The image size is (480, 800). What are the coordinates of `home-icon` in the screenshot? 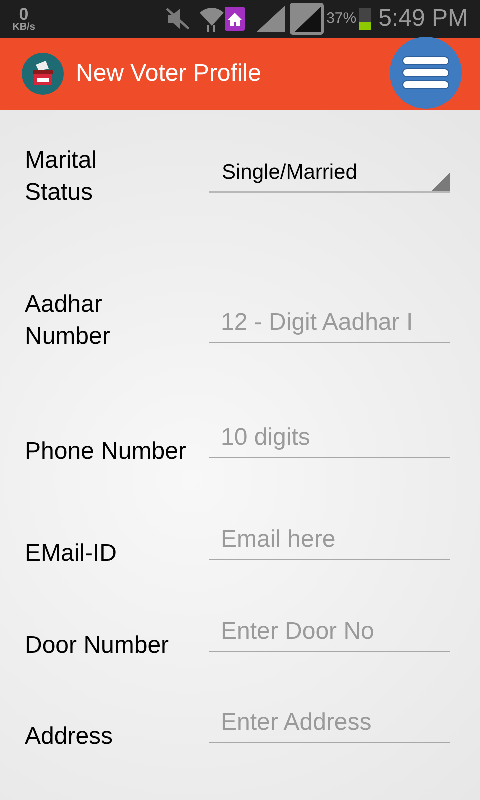 It's located at (234, 19).